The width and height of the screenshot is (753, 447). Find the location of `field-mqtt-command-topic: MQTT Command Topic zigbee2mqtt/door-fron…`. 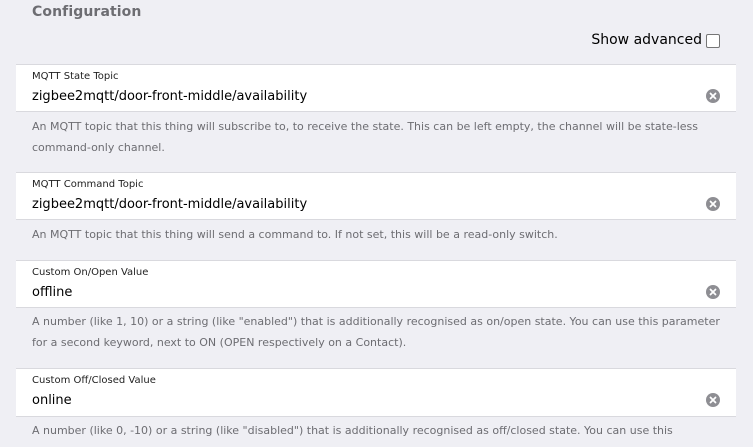

field-mqtt-command-topic: MQTT Command Topic zigbee2mqtt/door-fron… is located at coordinates (376, 196).